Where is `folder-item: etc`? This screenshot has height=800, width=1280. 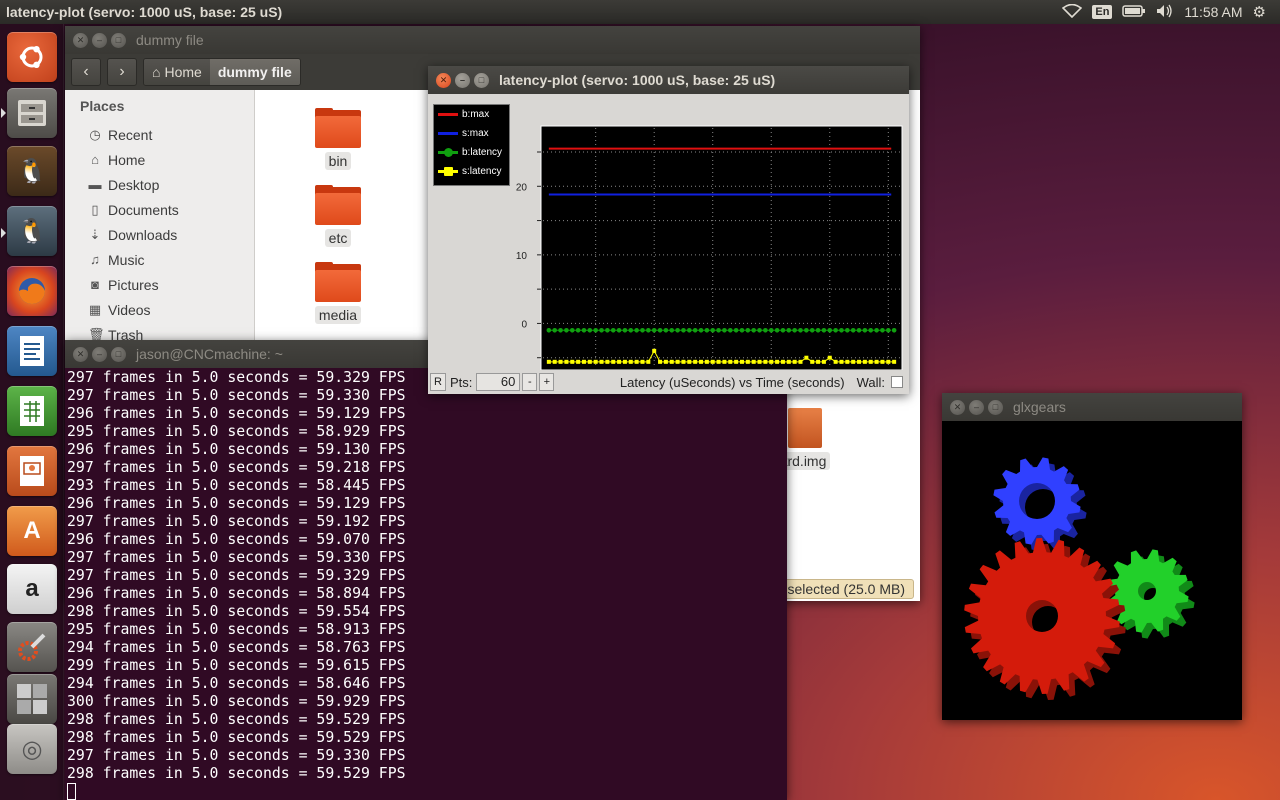
folder-item: etc is located at coordinates (338, 216).